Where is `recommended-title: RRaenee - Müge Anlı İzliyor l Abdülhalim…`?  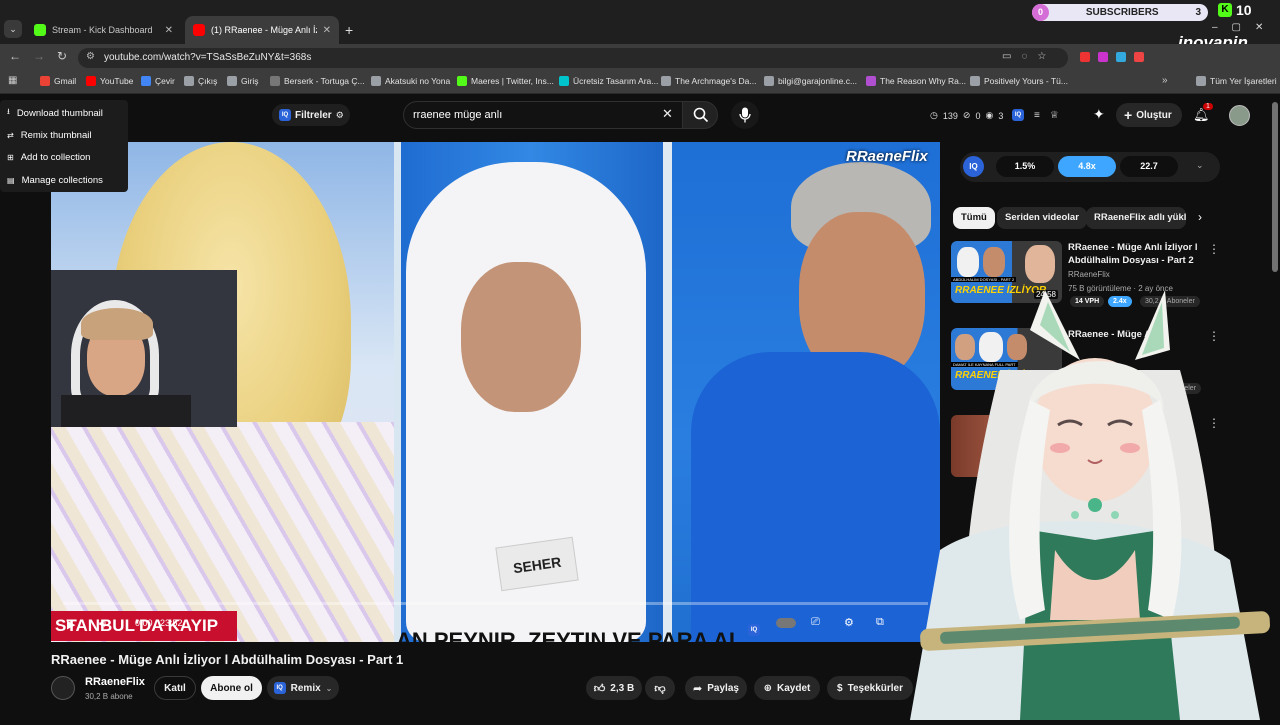 recommended-title: RRaenee - Müge Anlı İzliyor l Abdülhalim… is located at coordinates (1135, 254).